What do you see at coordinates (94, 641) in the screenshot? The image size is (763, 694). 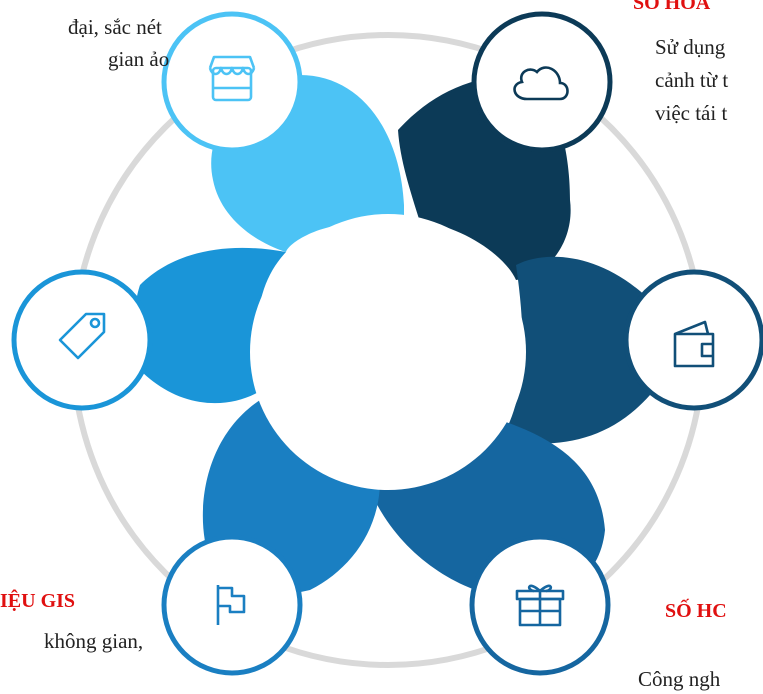 I see `text-bottom-left-line1: không gian,` at bounding box center [94, 641].